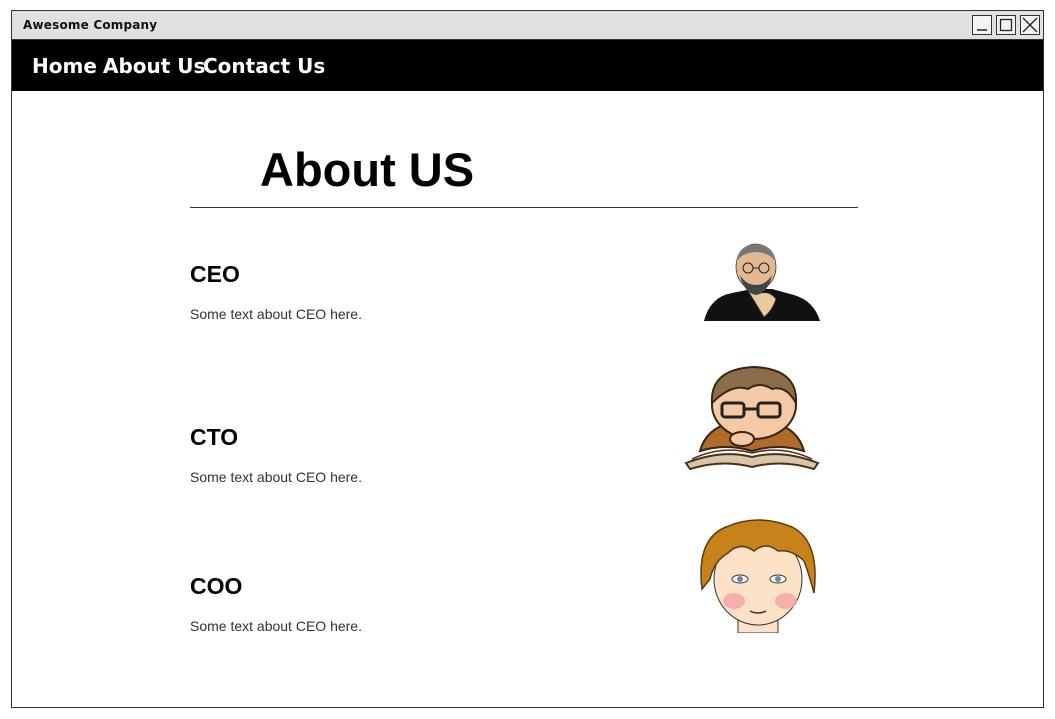 The width and height of the screenshot is (1055, 719). What do you see at coordinates (154, 66) in the screenshot?
I see `nav-about-us: About Us` at bounding box center [154, 66].